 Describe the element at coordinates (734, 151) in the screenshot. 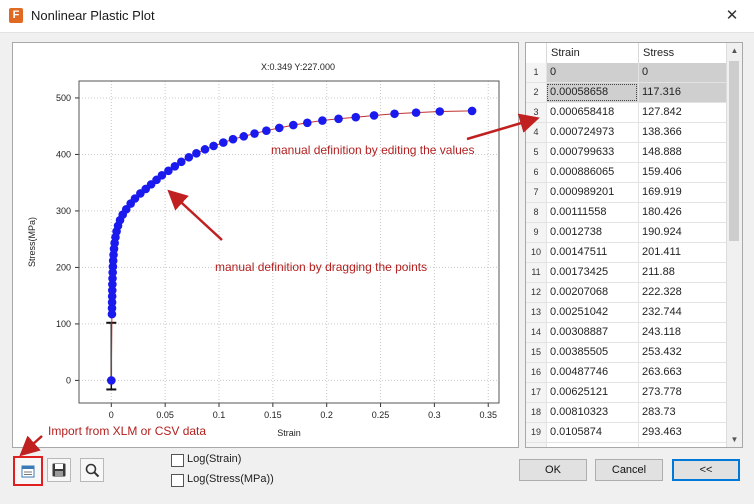

I see `scrollbar-thumb` at that location.